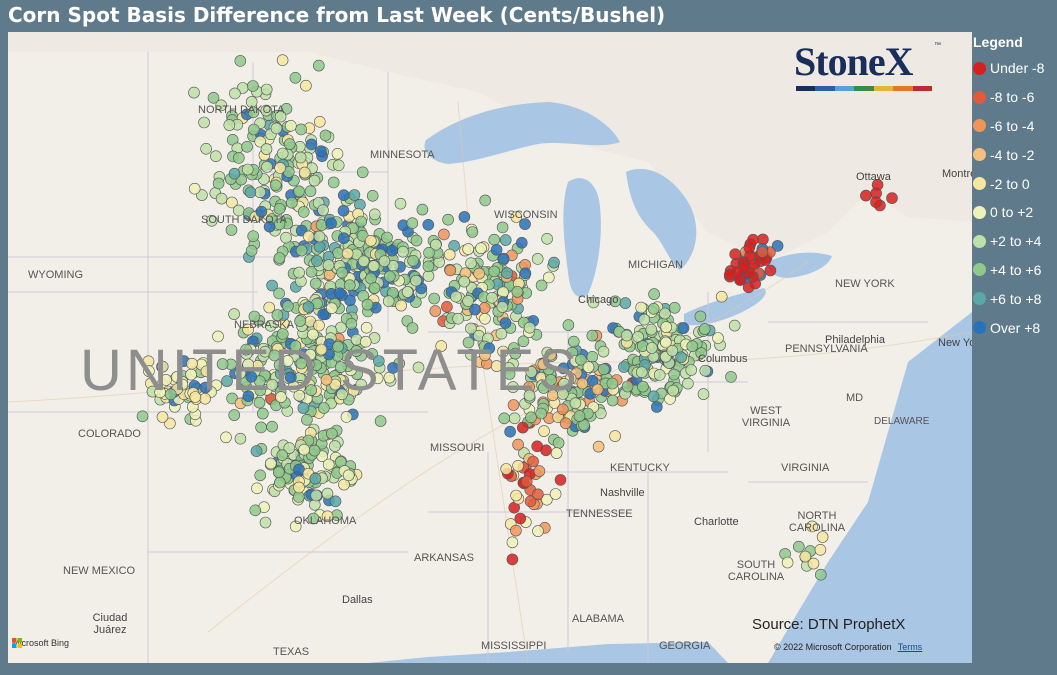  I want to click on legend-item: -8 to -6, so click(1015, 97).